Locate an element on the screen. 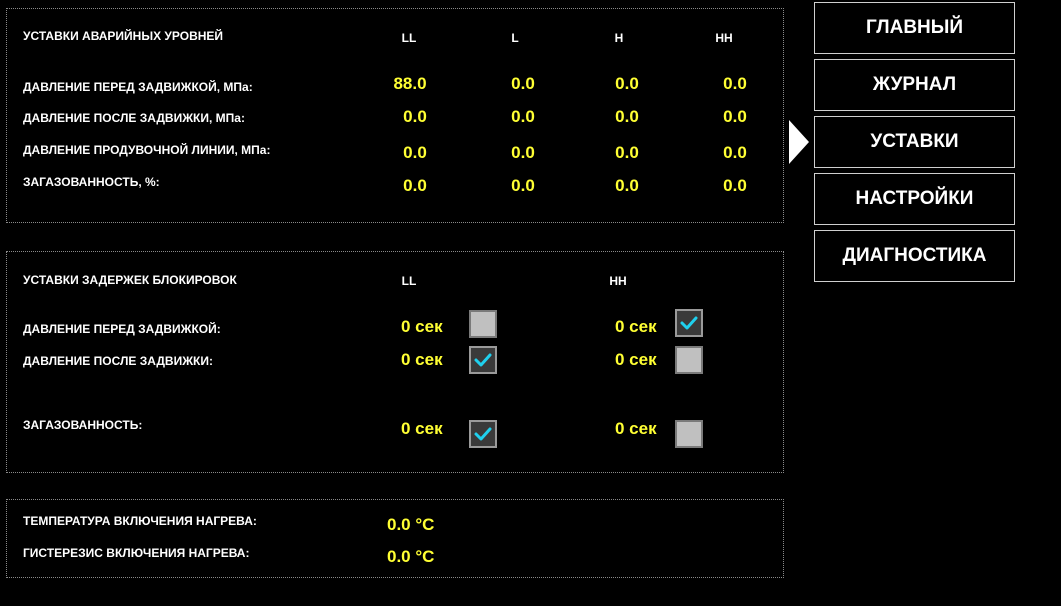  delay-pressure-after-hh: 0 сек is located at coordinates (636, 360).